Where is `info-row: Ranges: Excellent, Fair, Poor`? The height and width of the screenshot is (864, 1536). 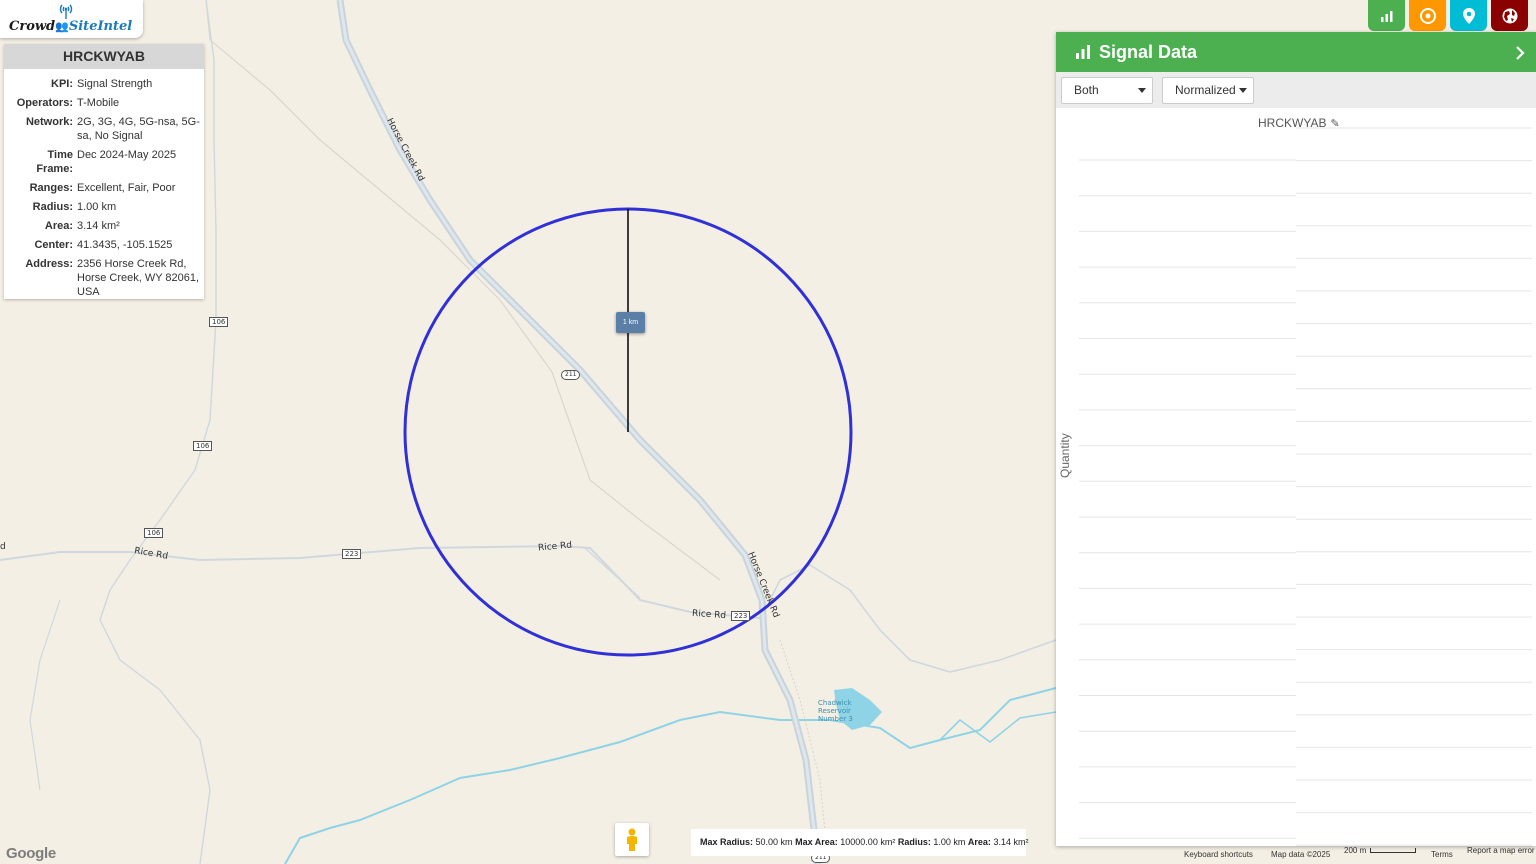
info-row: Ranges: Excellent, Fair, Poor is located at coordinates (104, 188).